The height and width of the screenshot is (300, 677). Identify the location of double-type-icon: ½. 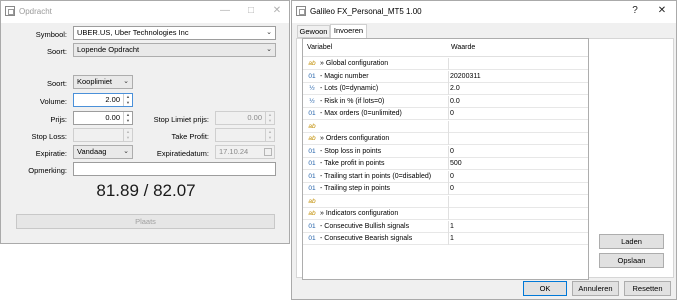
(312, 88).